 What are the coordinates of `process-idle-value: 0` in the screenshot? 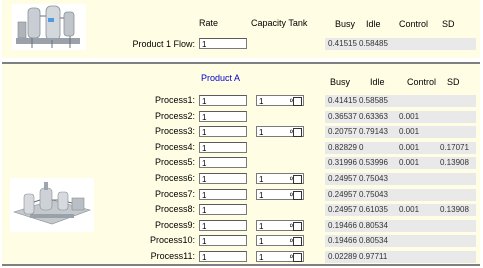 It's located at (361, 147).